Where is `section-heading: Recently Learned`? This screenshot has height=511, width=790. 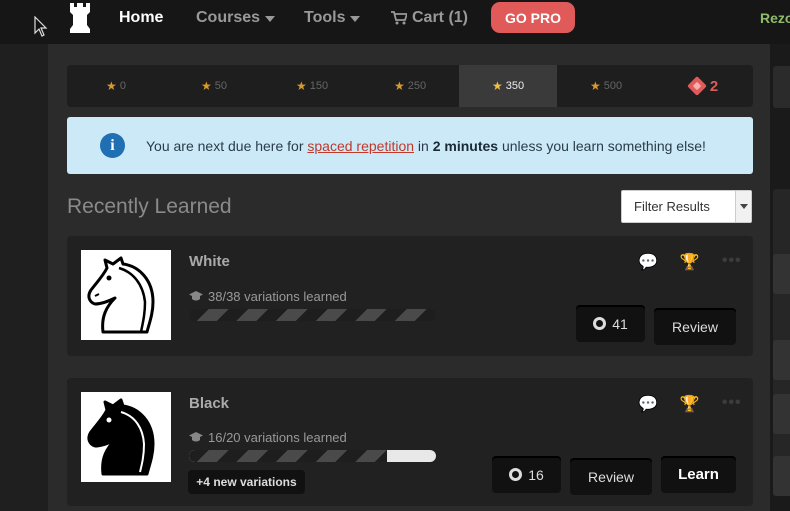
section-heading: Recently Learned is located at coordinates (149, 206).